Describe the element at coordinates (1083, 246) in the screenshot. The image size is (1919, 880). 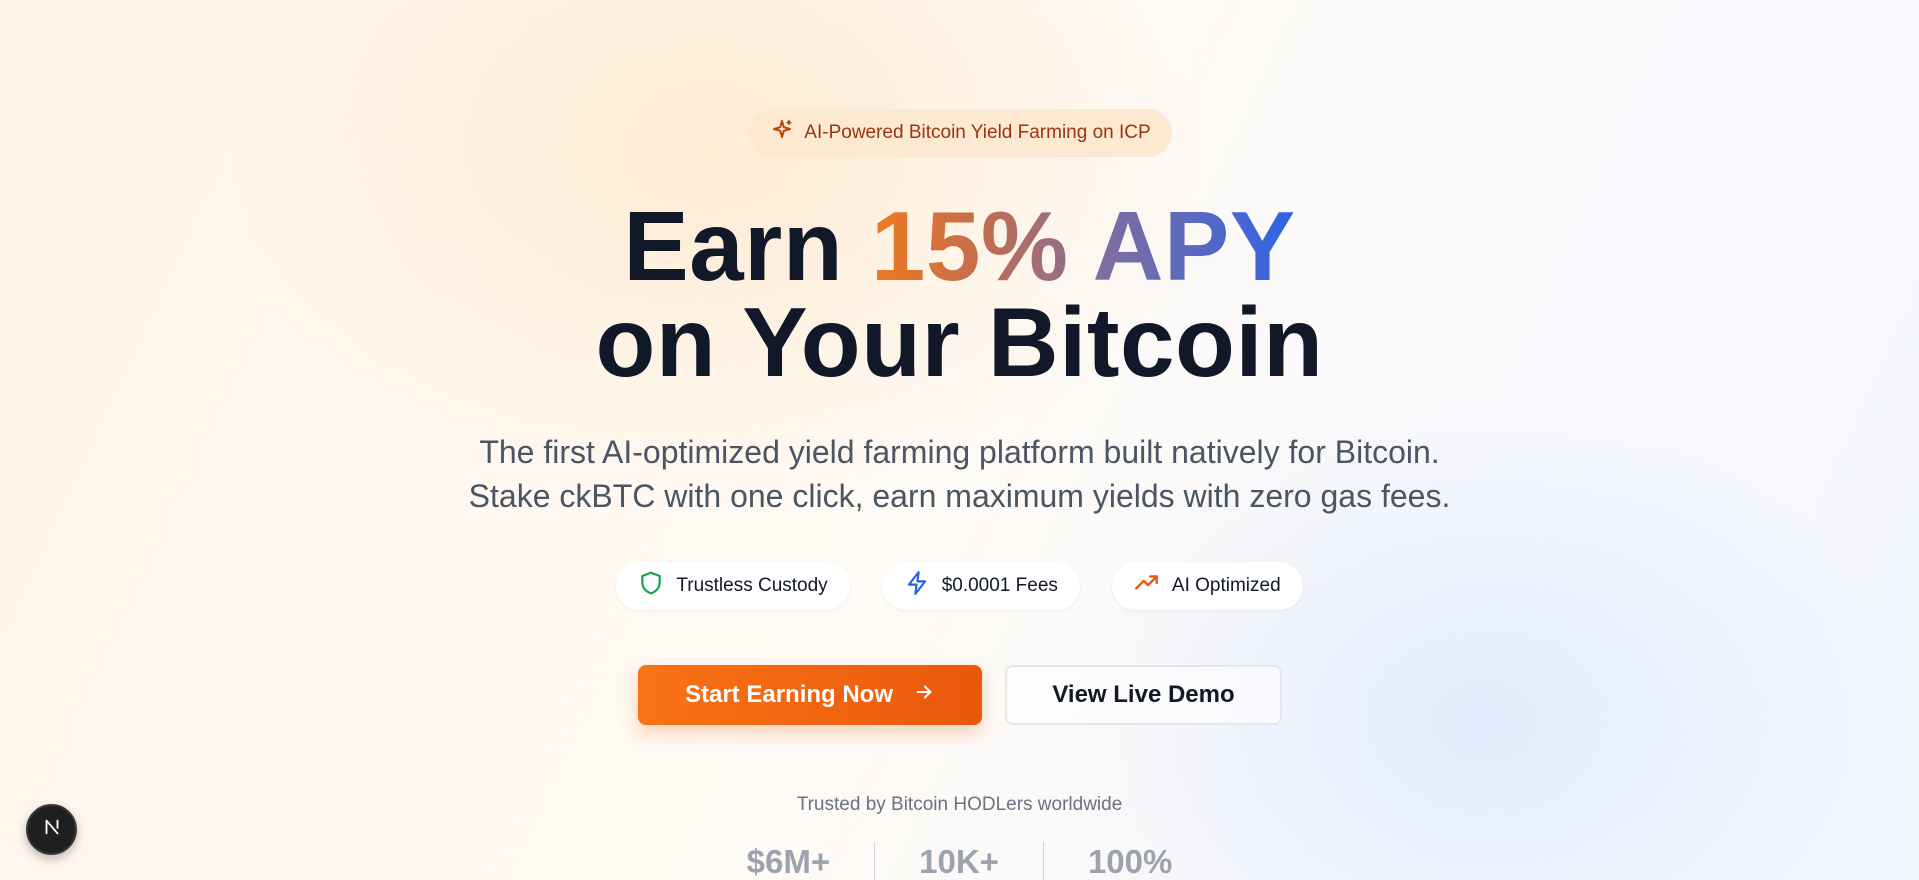
I see `headline-highlight: 15% APY` at that location.